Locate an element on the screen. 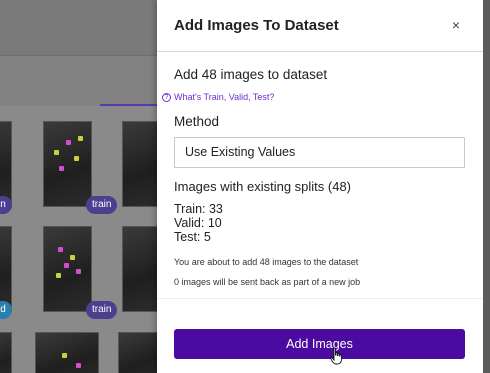 The image size is (490, 373). modal-title: Add Images To Dataset is located at coordinates (256, 25).